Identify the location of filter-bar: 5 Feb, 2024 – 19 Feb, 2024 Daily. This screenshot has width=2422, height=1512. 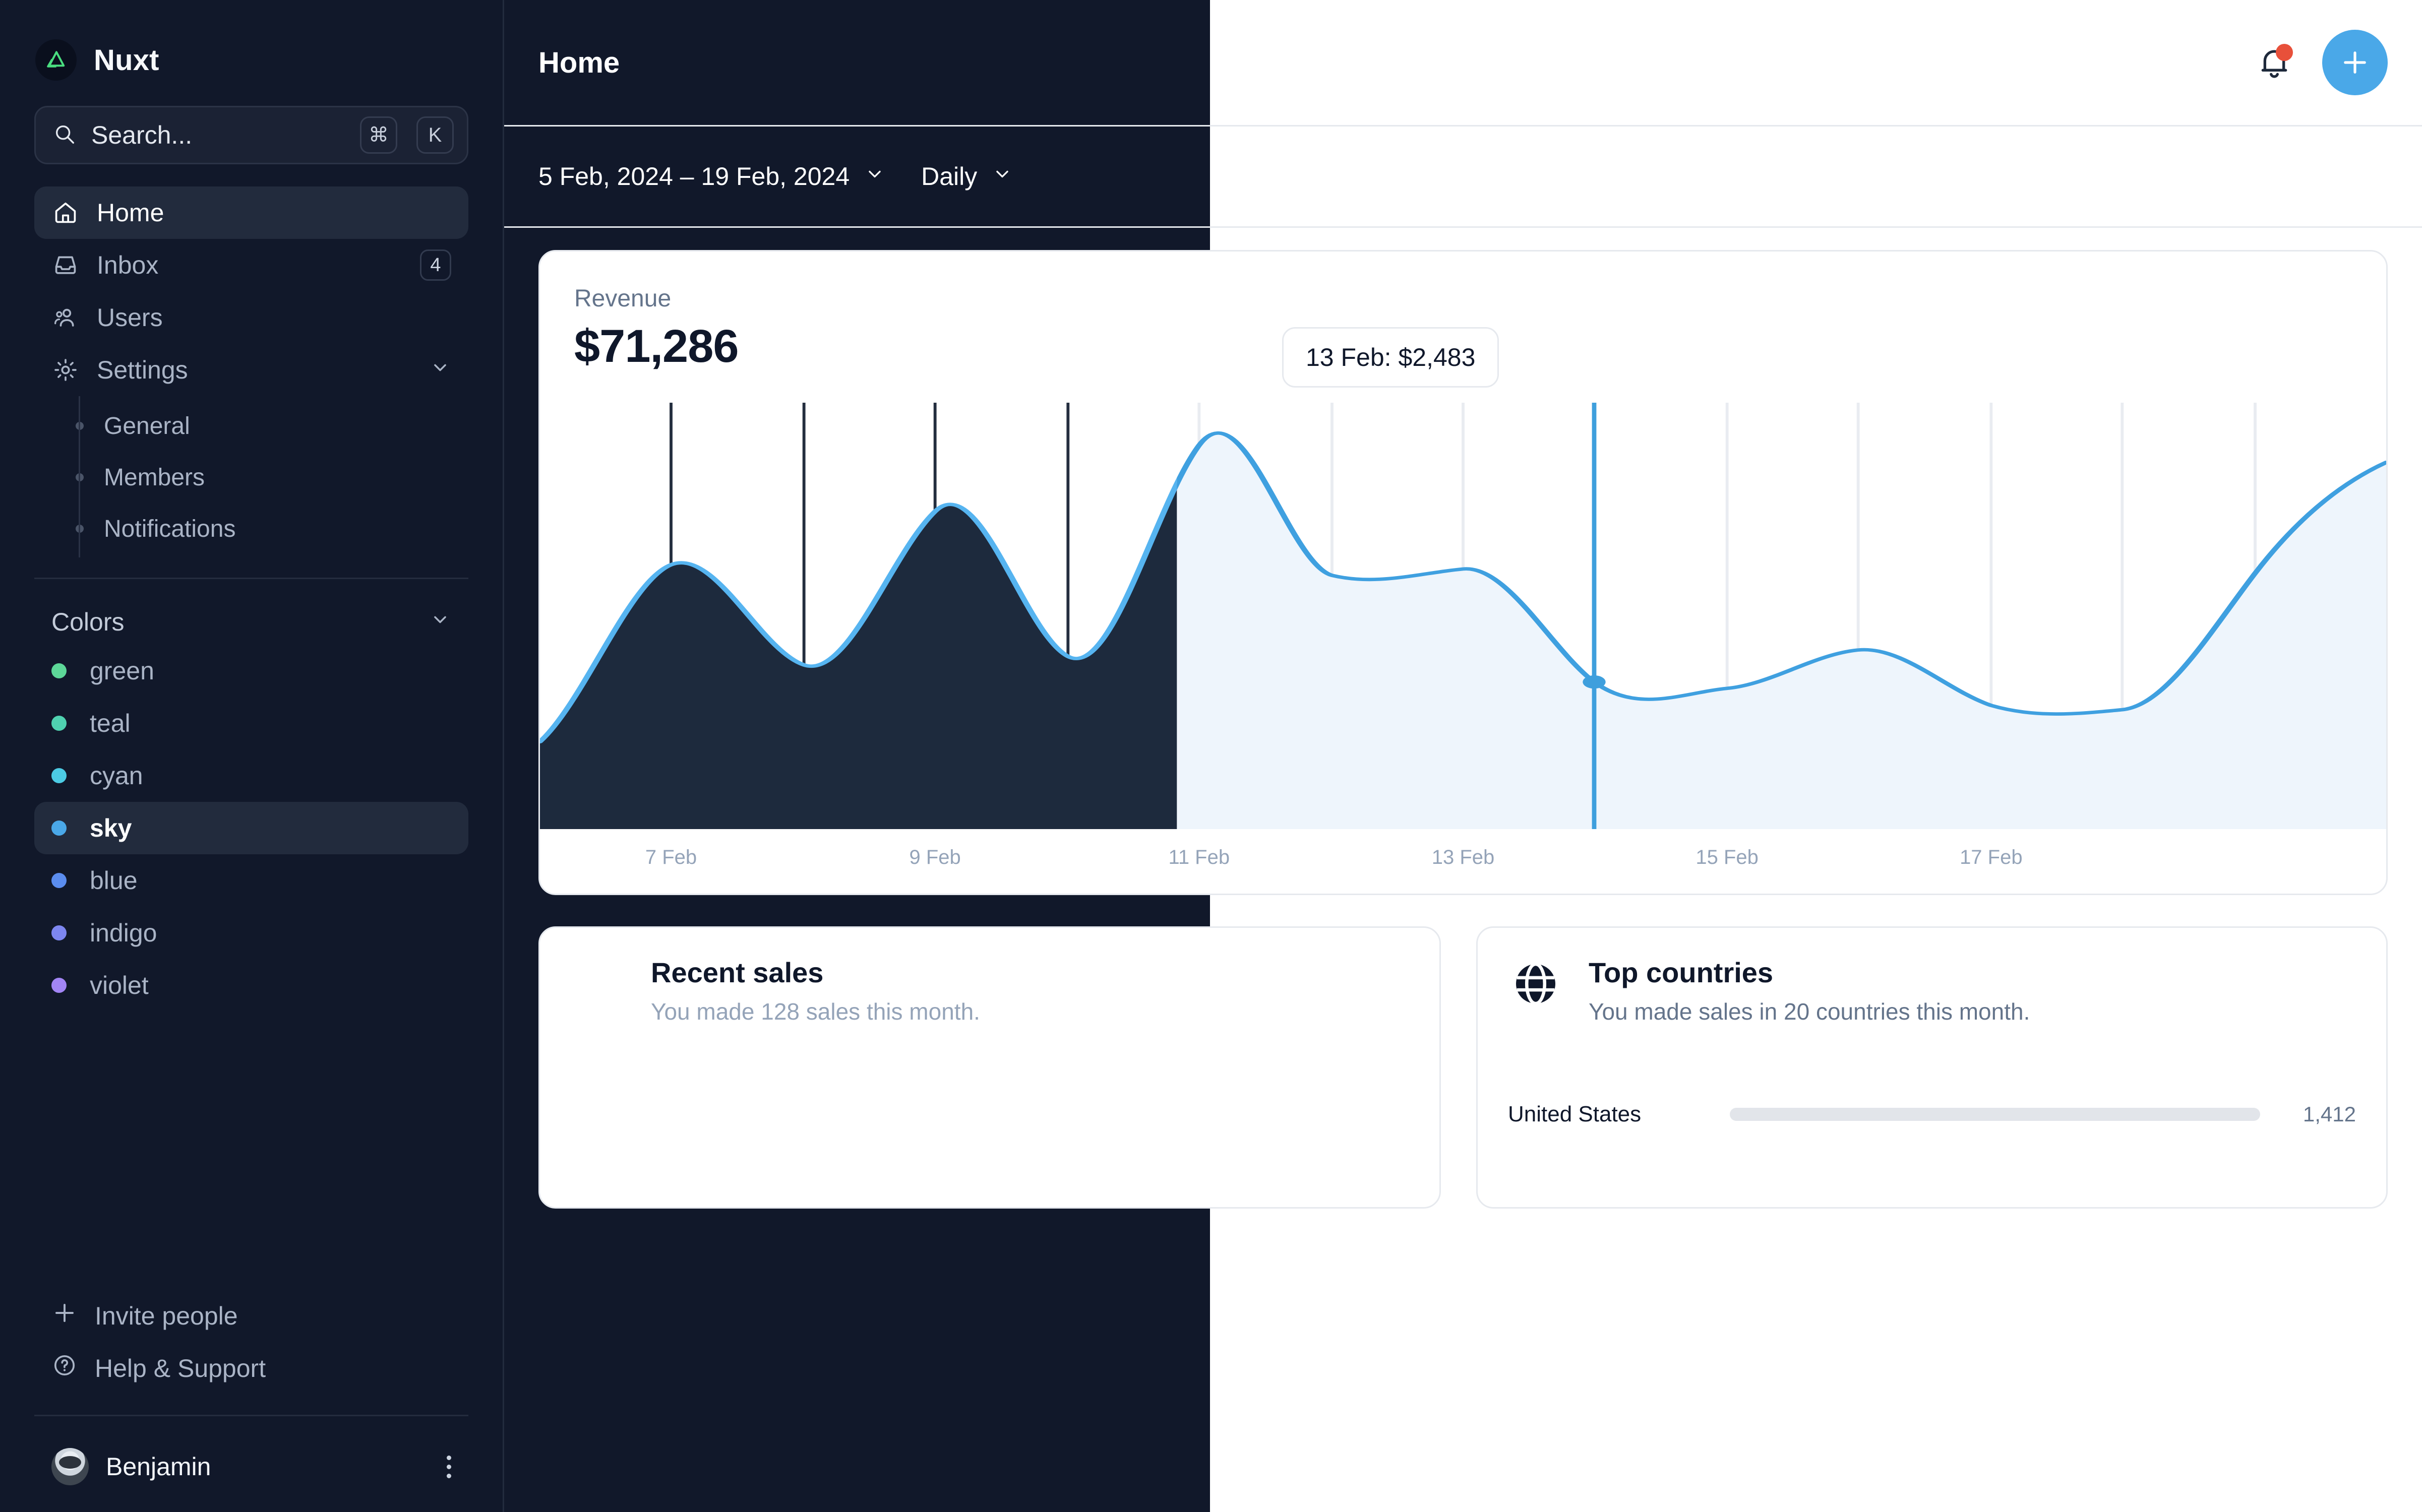
(1463, 176).